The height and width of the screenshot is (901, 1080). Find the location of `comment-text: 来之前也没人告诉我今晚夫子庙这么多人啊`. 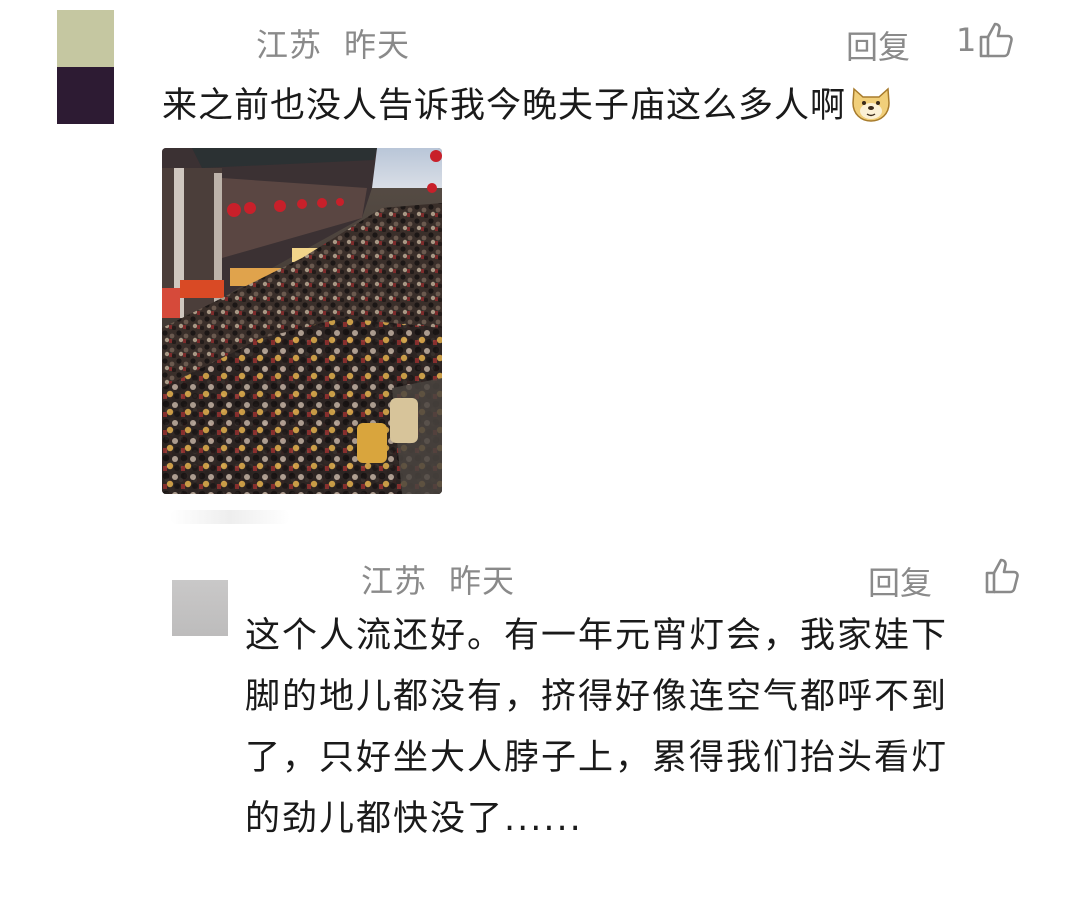

comment-text: 来之前也没人告诉我今晚夫子庙这么多人啊 is located at coordinates (504, 106).